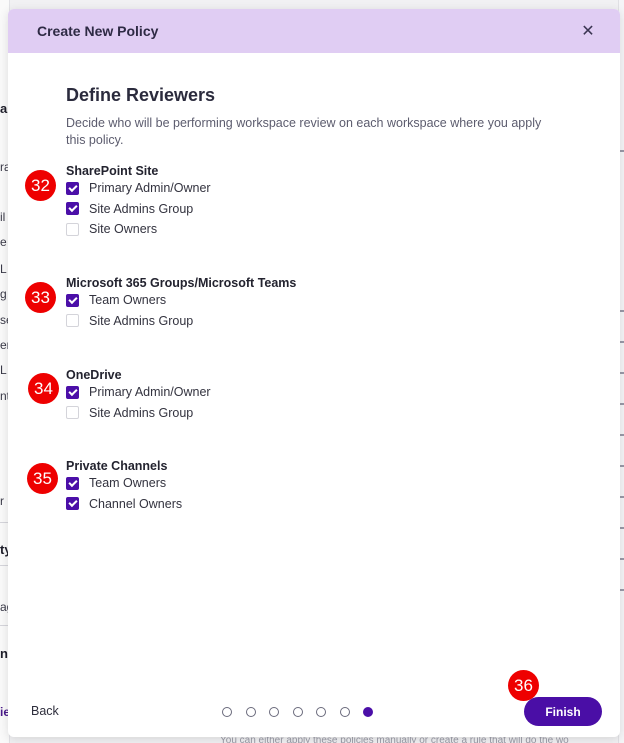  What do you see at coordinates (523, 685) in the screenshot?
I see `annotation-badge: 36` at bounding box center [523, 685].